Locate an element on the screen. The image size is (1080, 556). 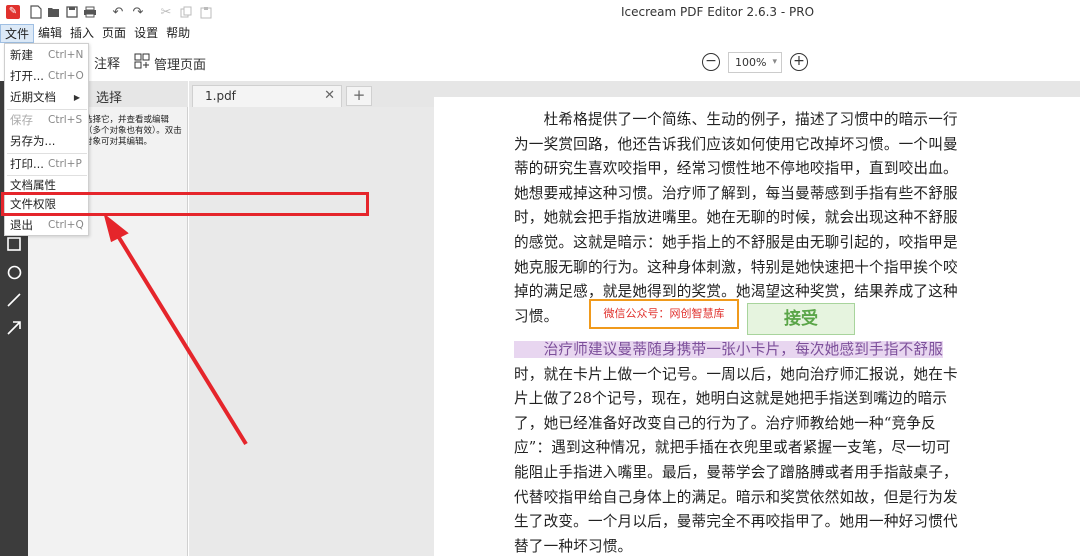
menu-item-label: 新建 is located at coordinates (21, 55).